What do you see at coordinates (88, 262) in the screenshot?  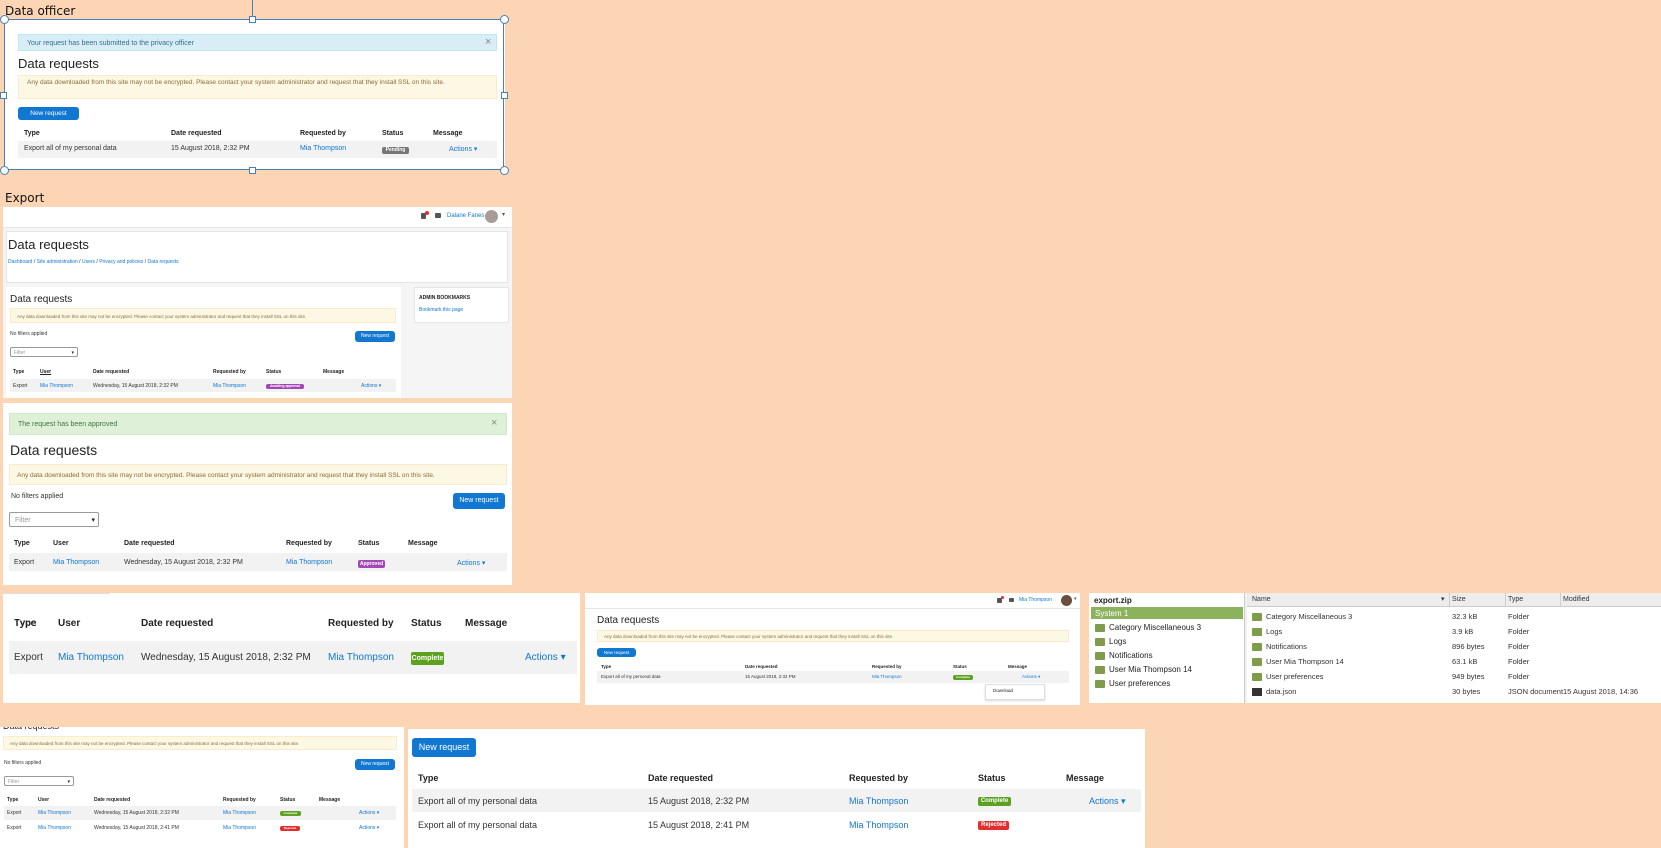 I see `breadcrumb-users: Users` at bounding box center [88, 262].